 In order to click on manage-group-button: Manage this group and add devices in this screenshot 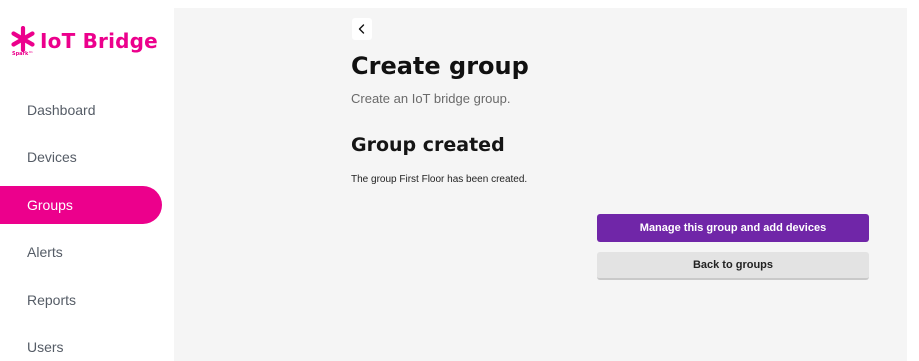, I will do `click(733, 228)`.